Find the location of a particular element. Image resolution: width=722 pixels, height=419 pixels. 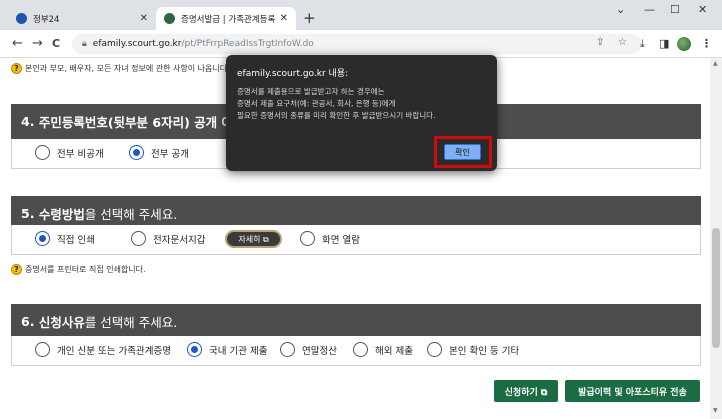

lock-icon: 🔒︎ is located at coordinates (84, 44).